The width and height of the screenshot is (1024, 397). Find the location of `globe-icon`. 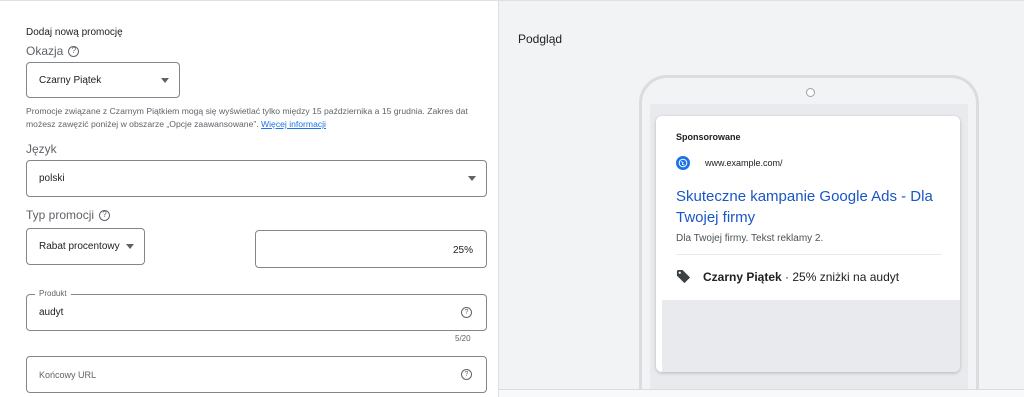

globe-icon is located at coordinates (683, 163).